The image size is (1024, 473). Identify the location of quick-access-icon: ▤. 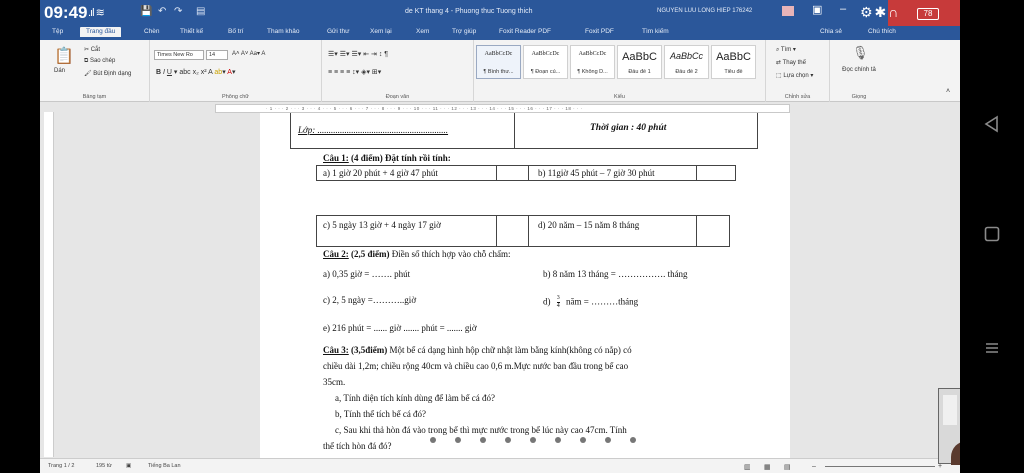
(200, 11).